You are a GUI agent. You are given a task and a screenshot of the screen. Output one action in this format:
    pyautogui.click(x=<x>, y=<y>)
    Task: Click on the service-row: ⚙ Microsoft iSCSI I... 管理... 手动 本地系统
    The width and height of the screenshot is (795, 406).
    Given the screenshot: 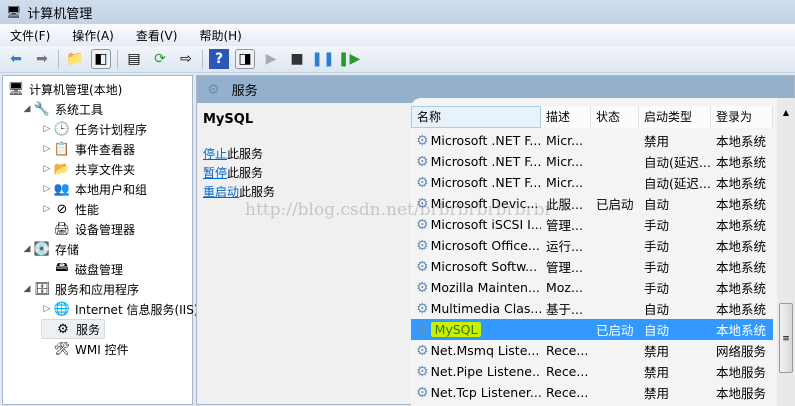 What is the action you would take?
    pyautogui.click(x=592, y=224)
    